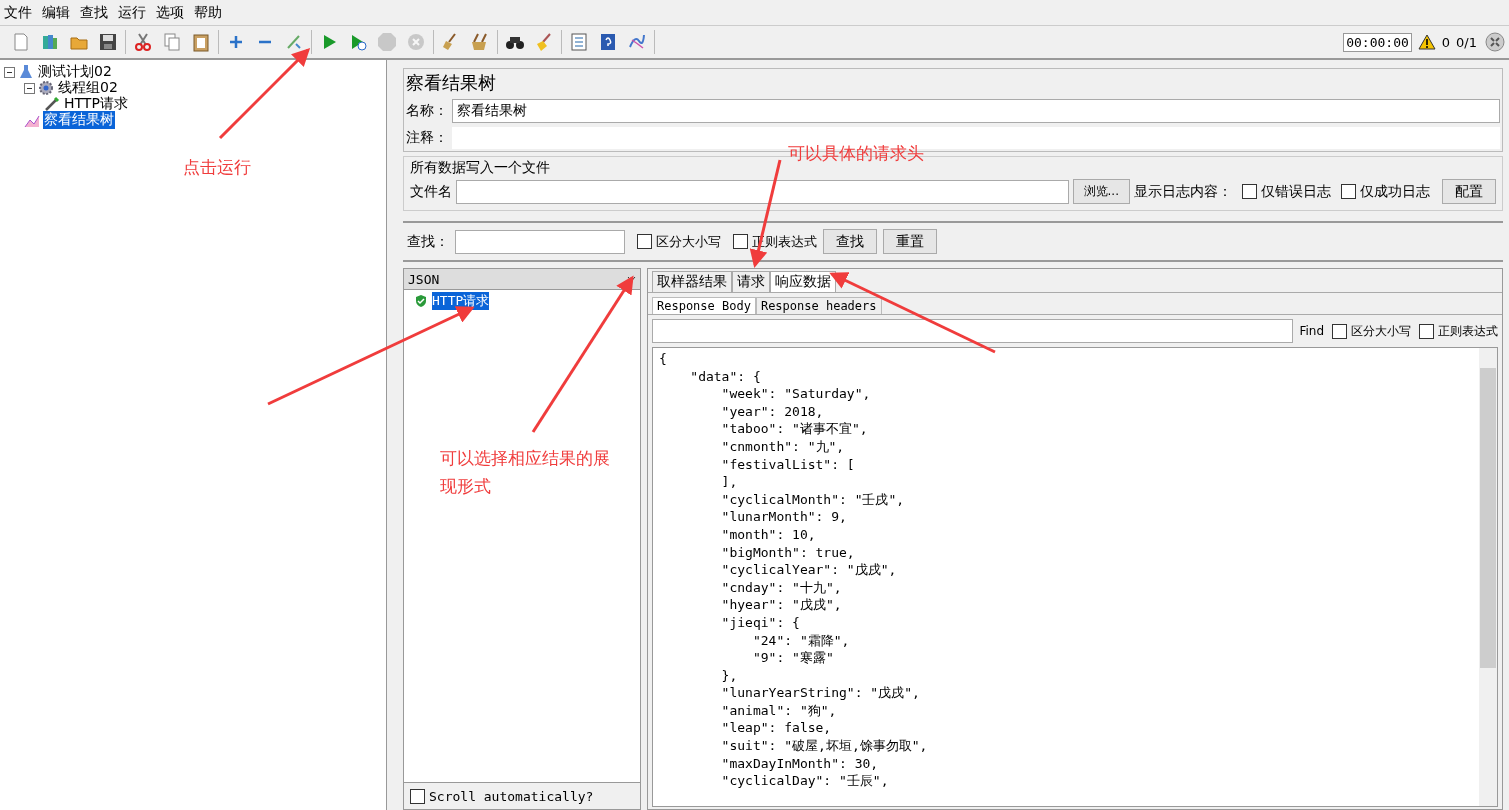  Describe the element at coordinates (416, 42) in the screenshot. I see `close-circle-icon` at that location.